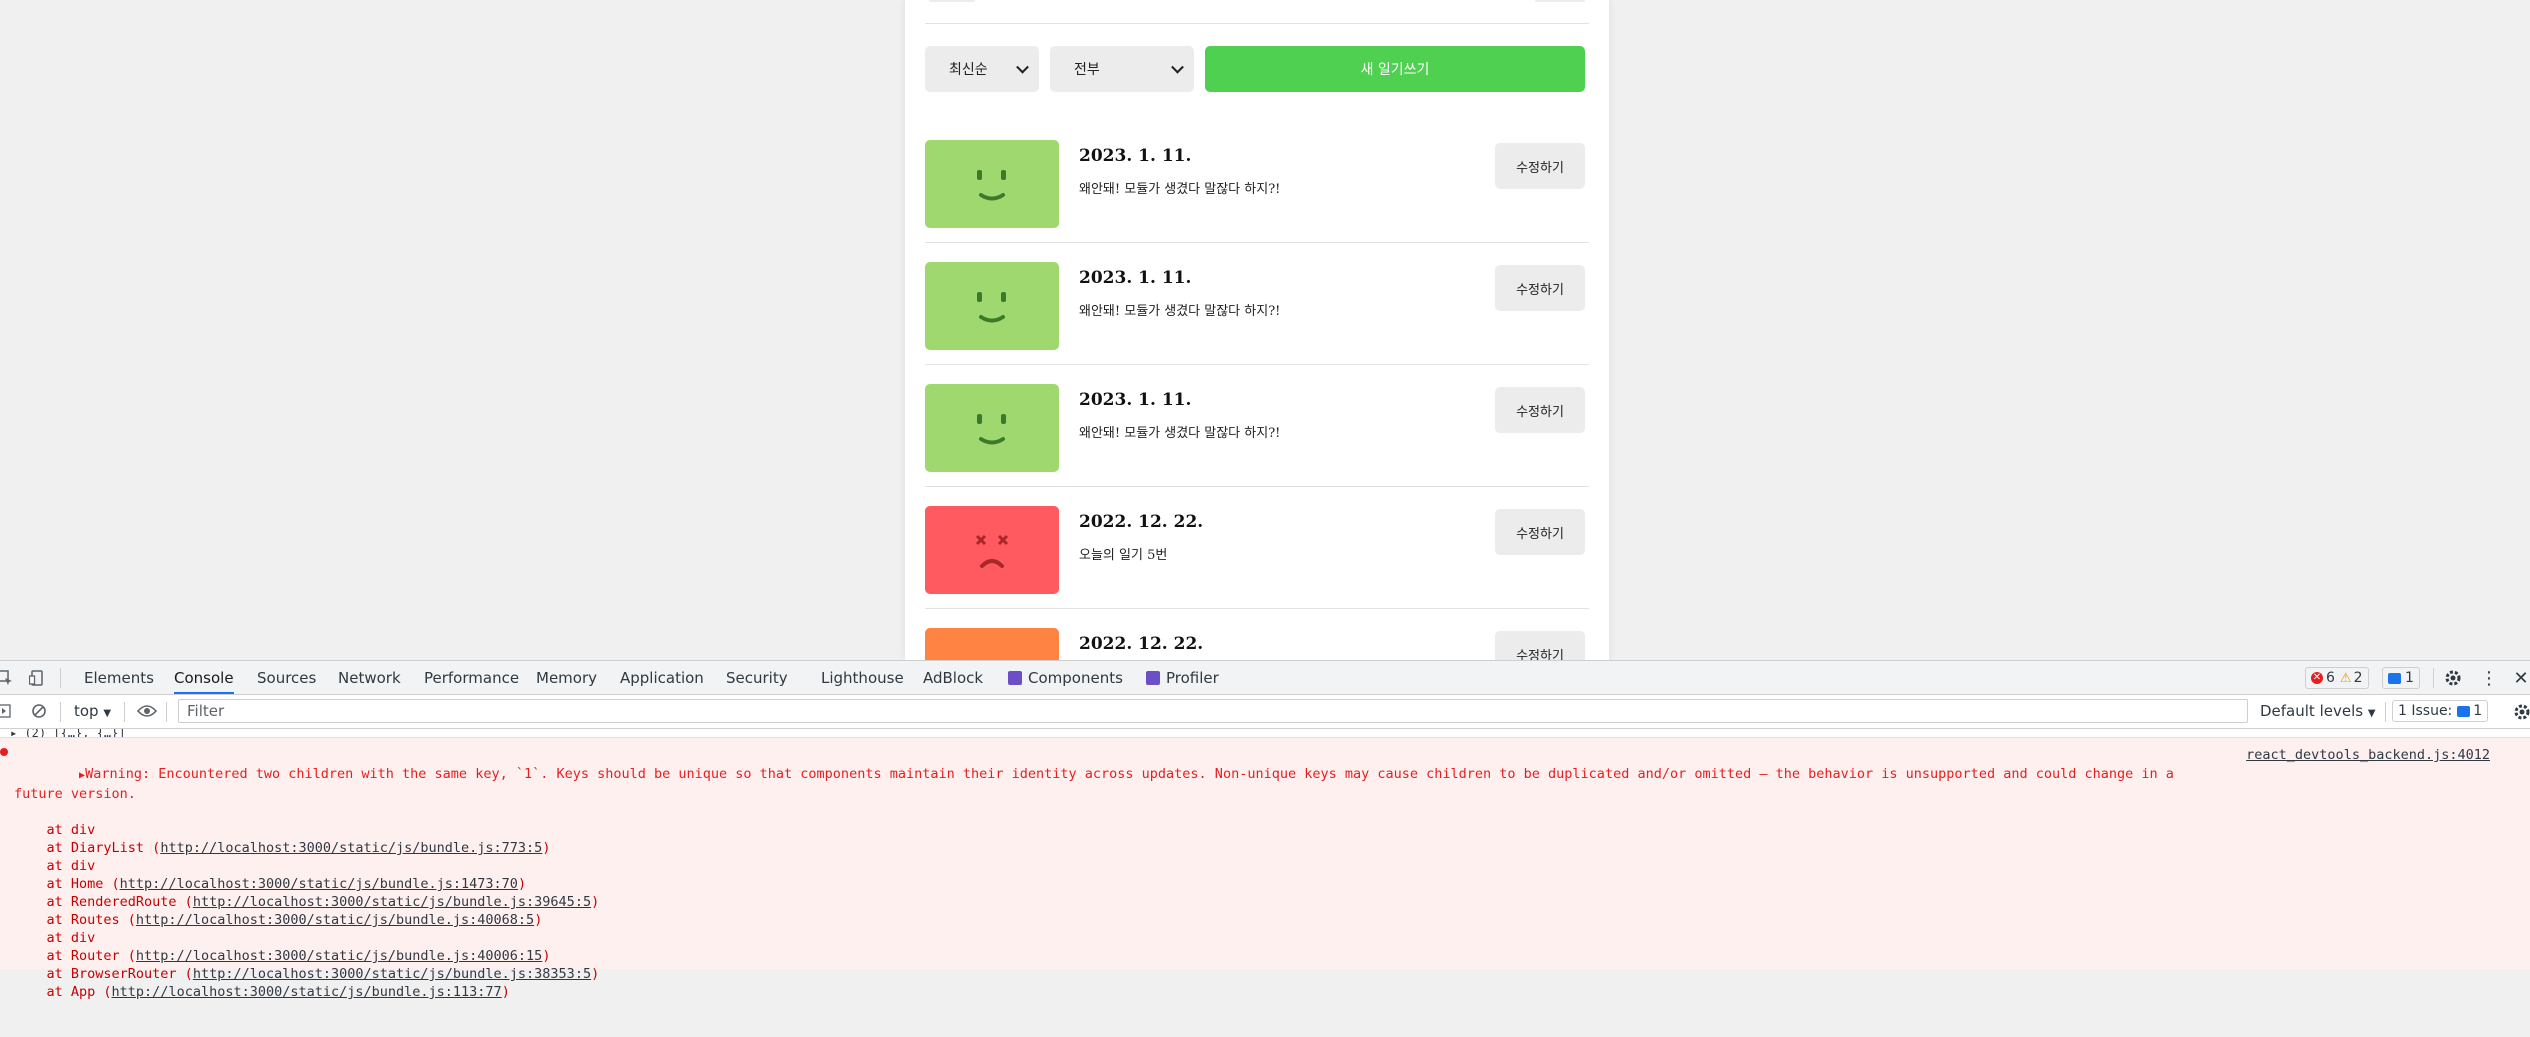  What do you see at coordinates (1213, 711) in the screenshot?
I see `console-filter-input: Filter` at bounding box center [1213, 711].